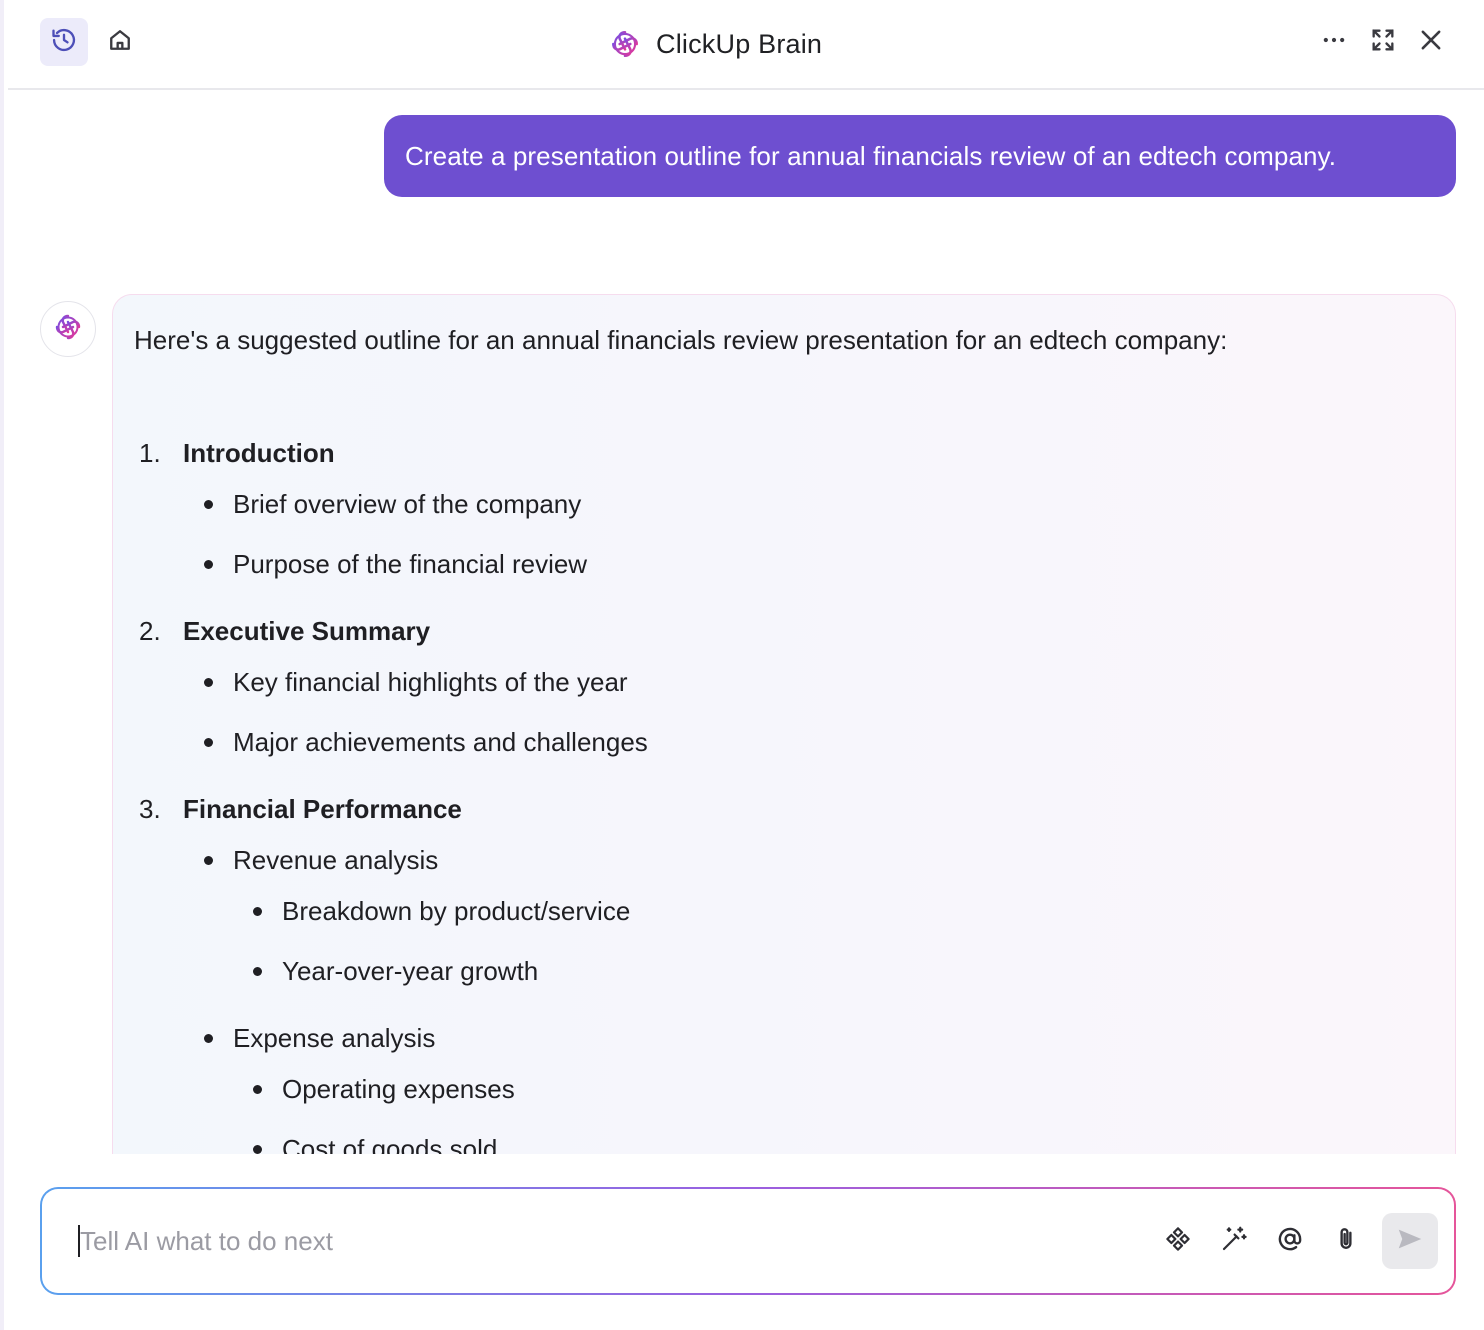 The image size is (1484, 1330). Describe the element at coordinates (456, 911) in the screenshot. I see `bullet-text: Breakdown by product/service` at that location.